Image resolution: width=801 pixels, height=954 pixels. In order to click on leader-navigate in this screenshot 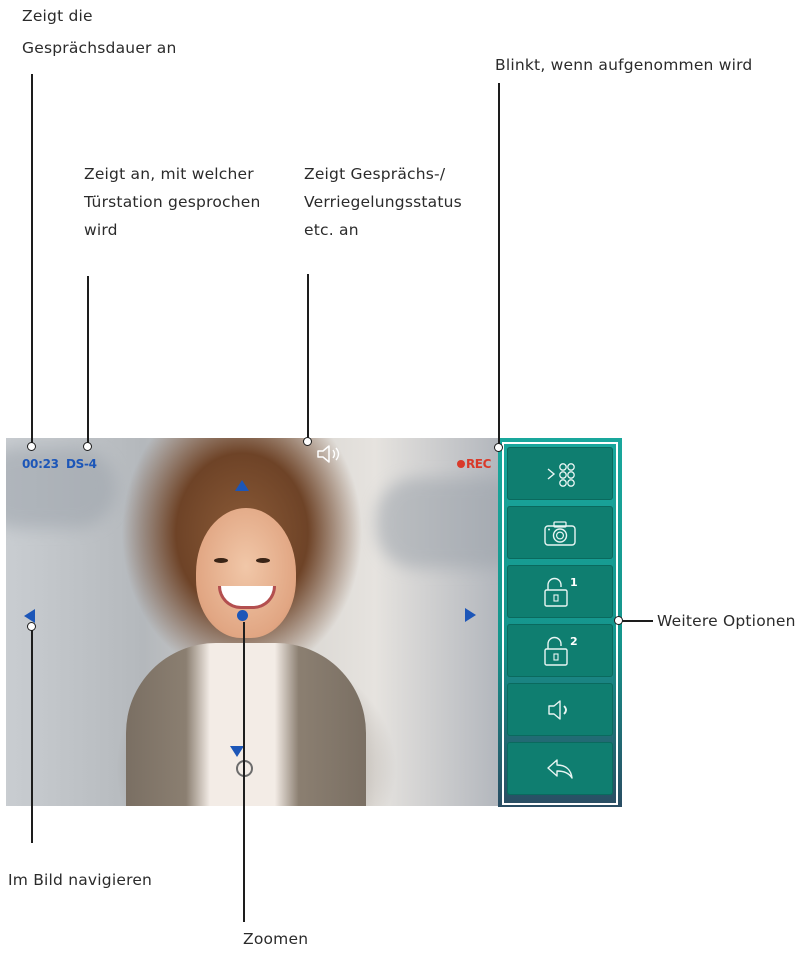, I will do `click(32, 735)`.